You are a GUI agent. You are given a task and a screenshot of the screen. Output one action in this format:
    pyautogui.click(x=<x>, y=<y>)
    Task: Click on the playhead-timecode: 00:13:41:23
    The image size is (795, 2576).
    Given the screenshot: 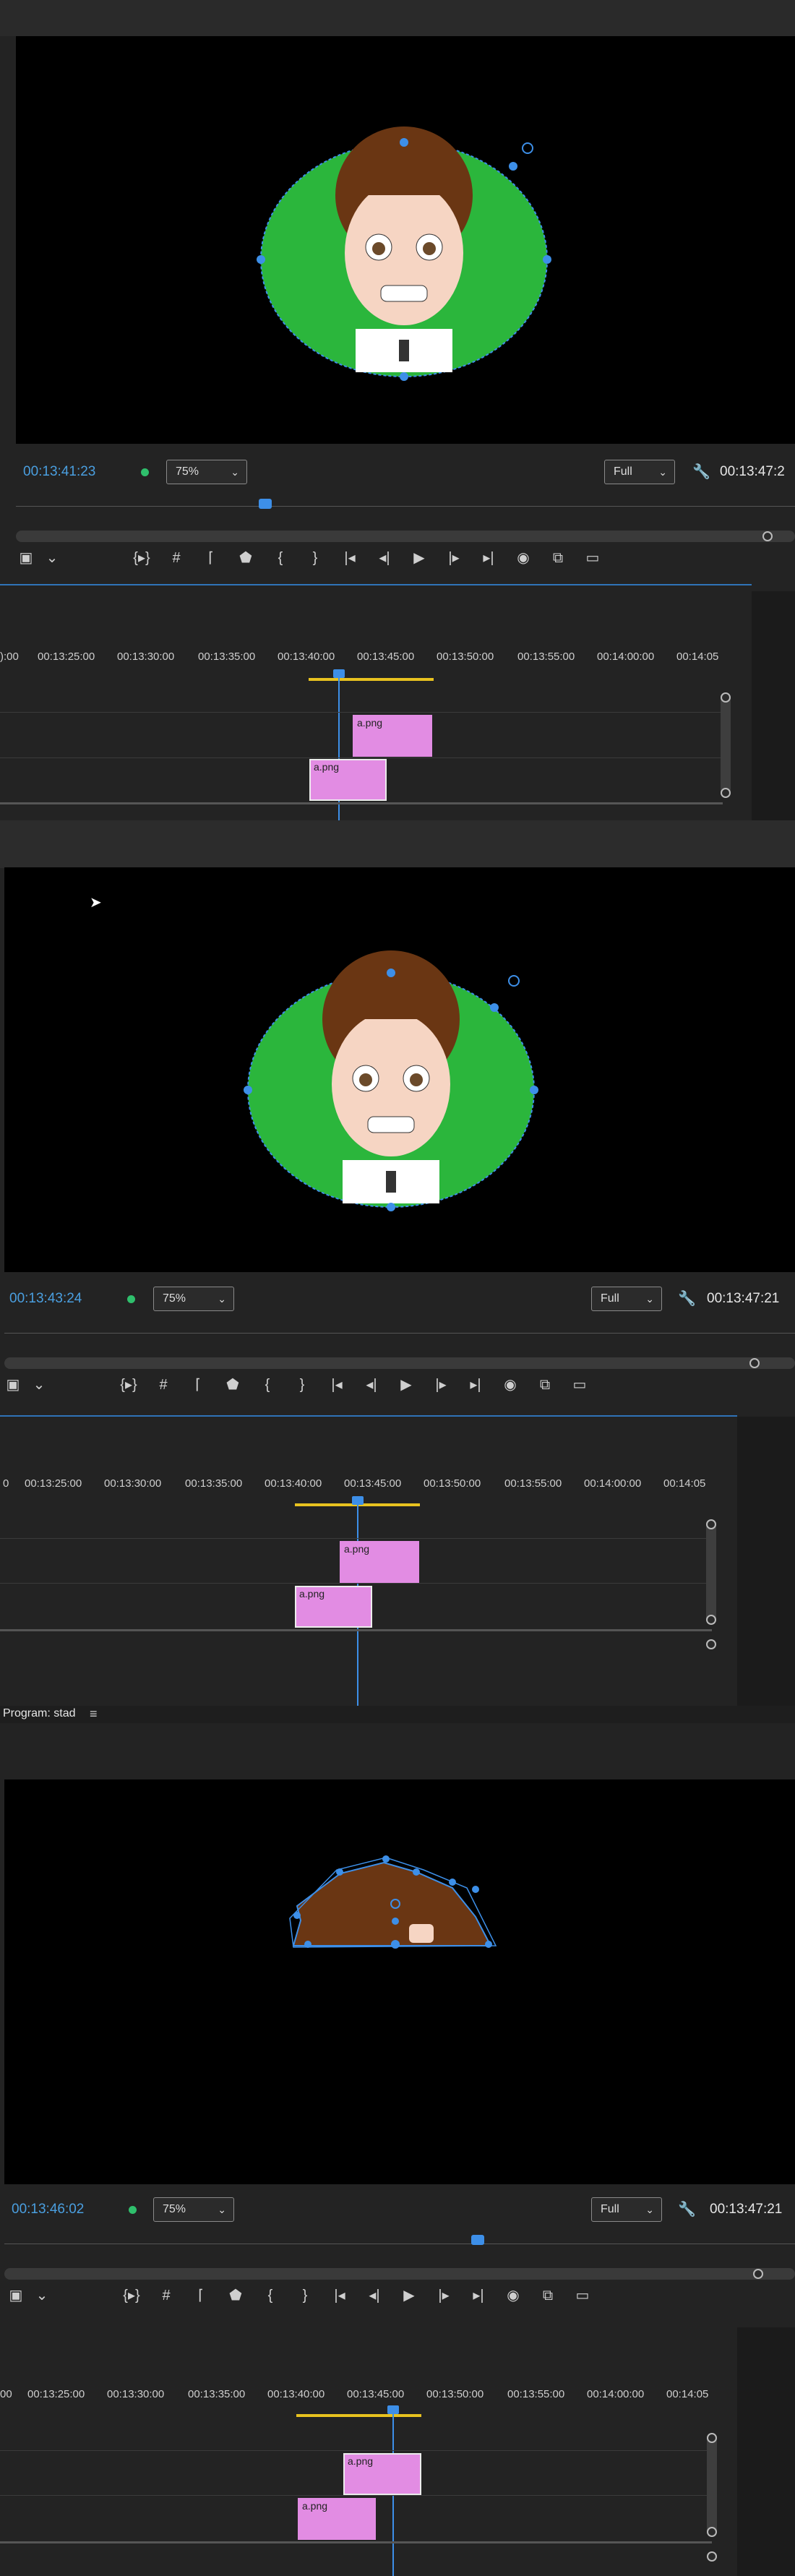 What is the action you would take?
    pyautogui.click(x=59, y=472)
    